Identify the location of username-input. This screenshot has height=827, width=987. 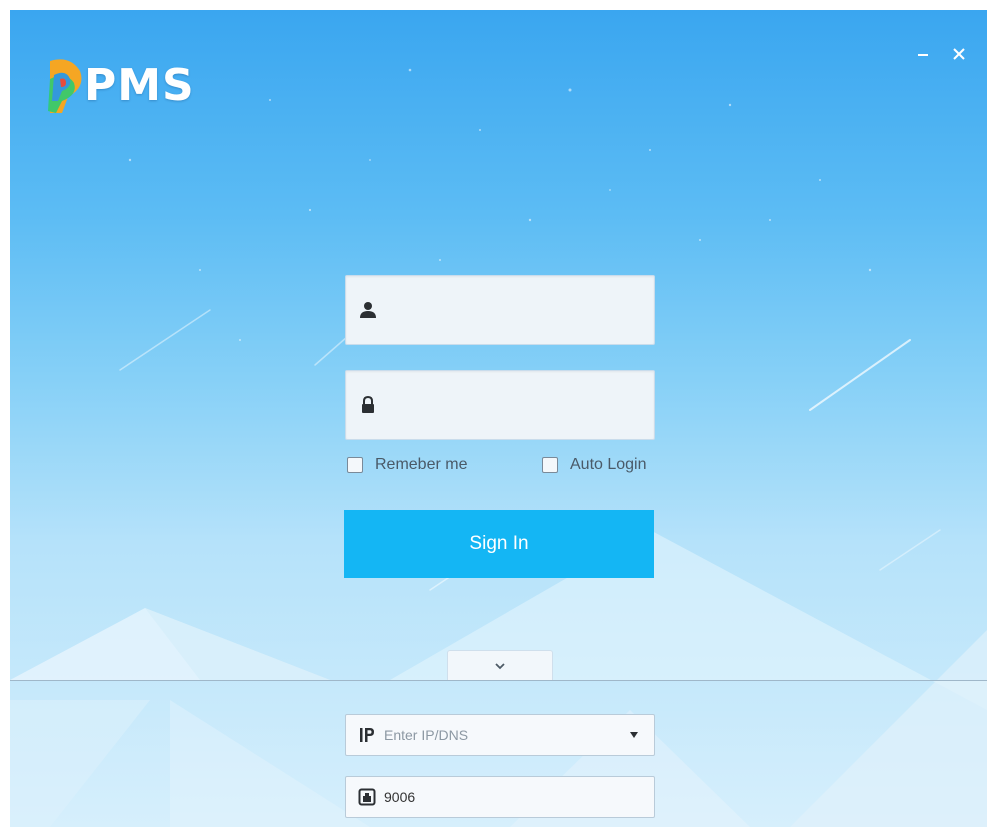
(521, 310).